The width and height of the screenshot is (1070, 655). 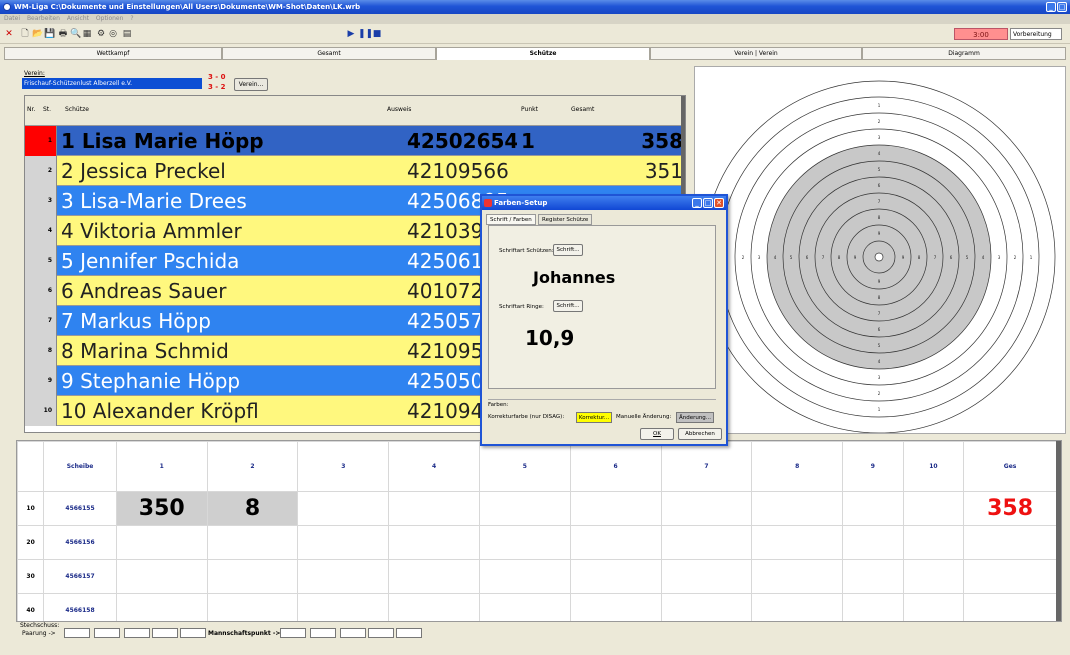 I want to click on shot-row: 10 4566155 350 8 358, so click(x=537, y=508).